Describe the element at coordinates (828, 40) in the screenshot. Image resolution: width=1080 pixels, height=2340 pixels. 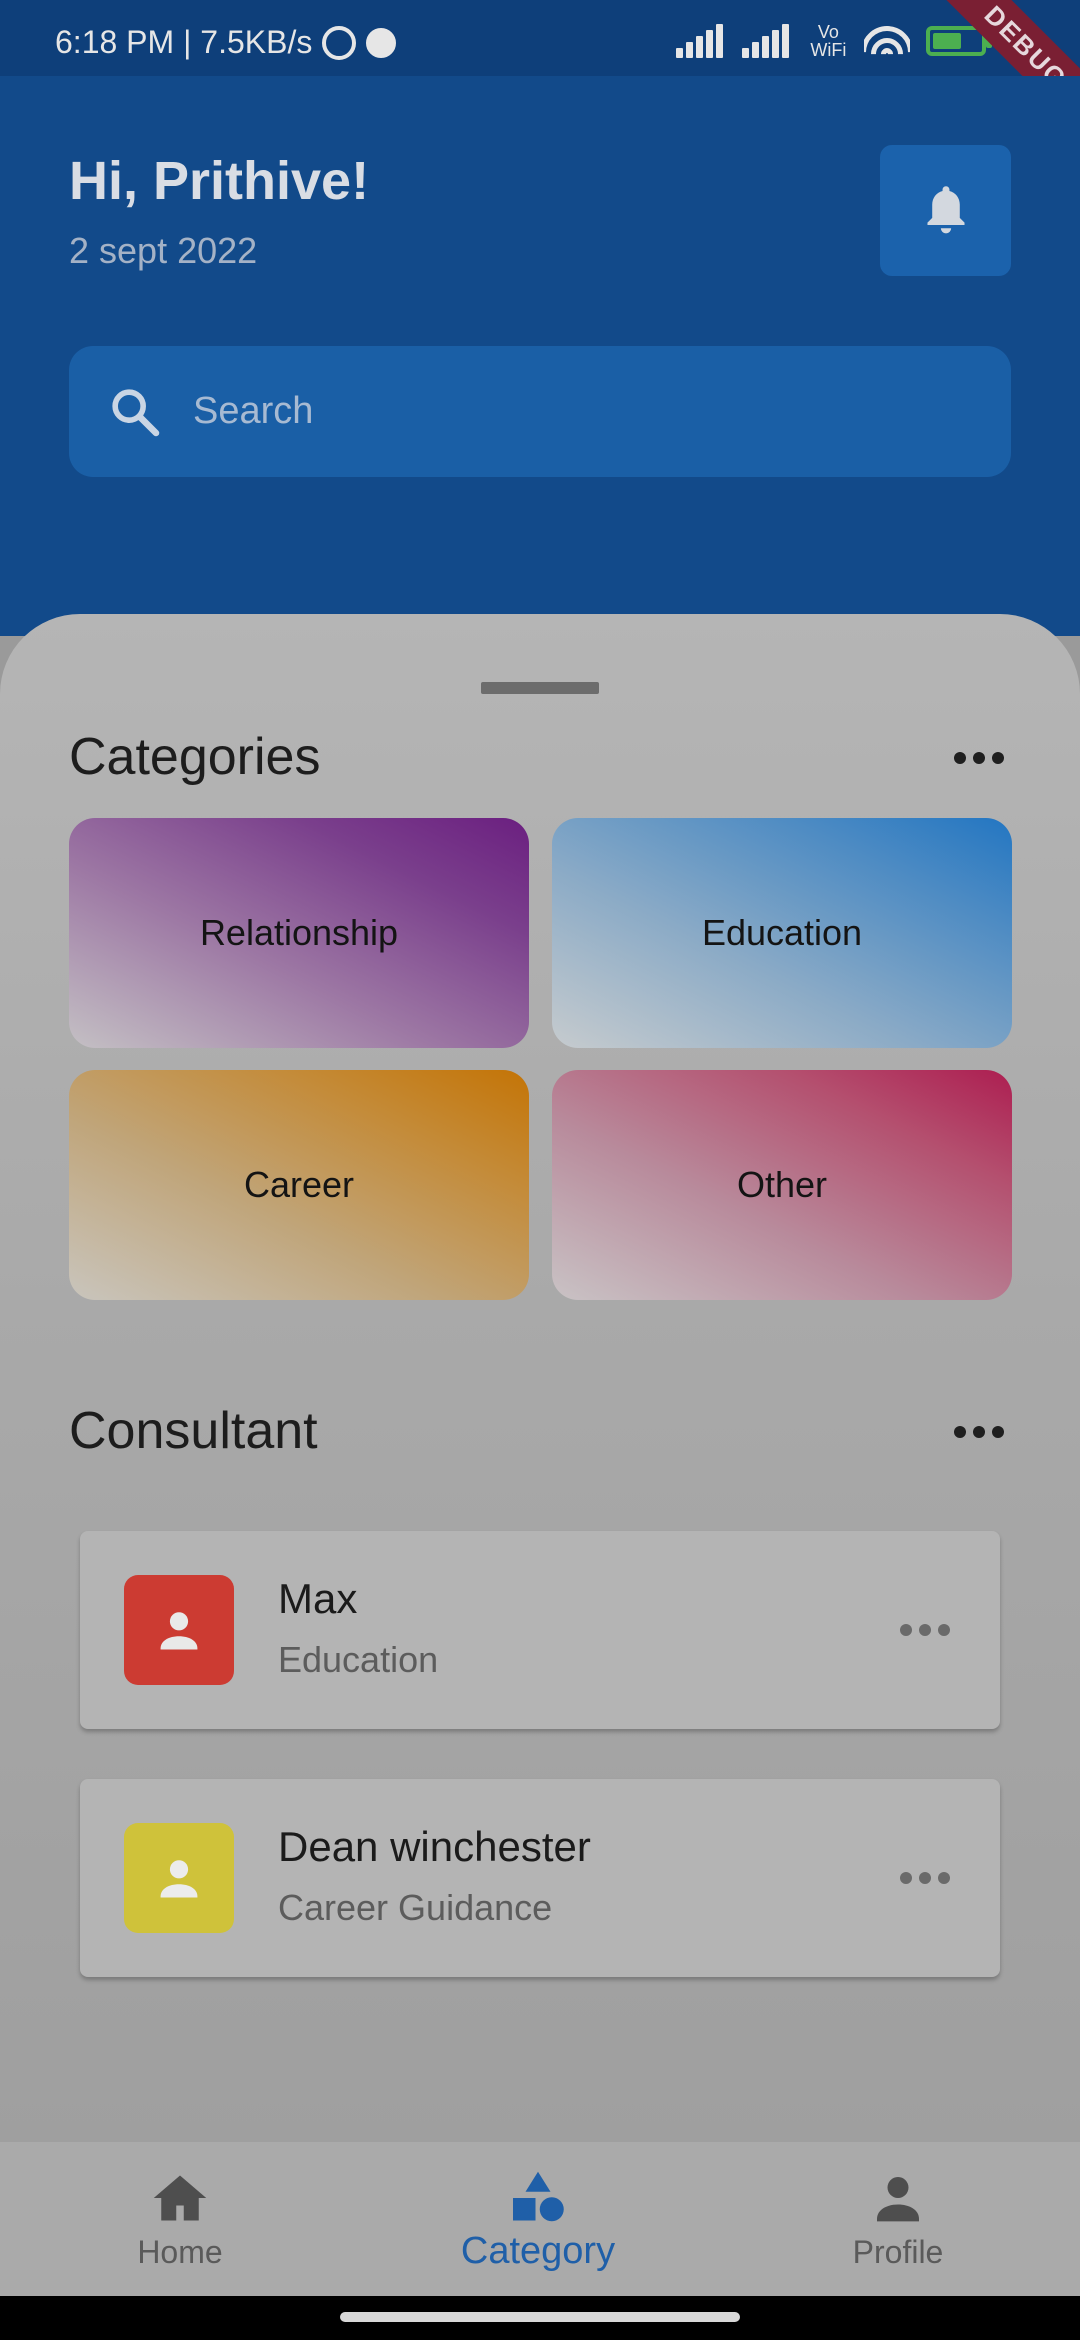
I see `vowifi-label: Vo WiFi` at that location.